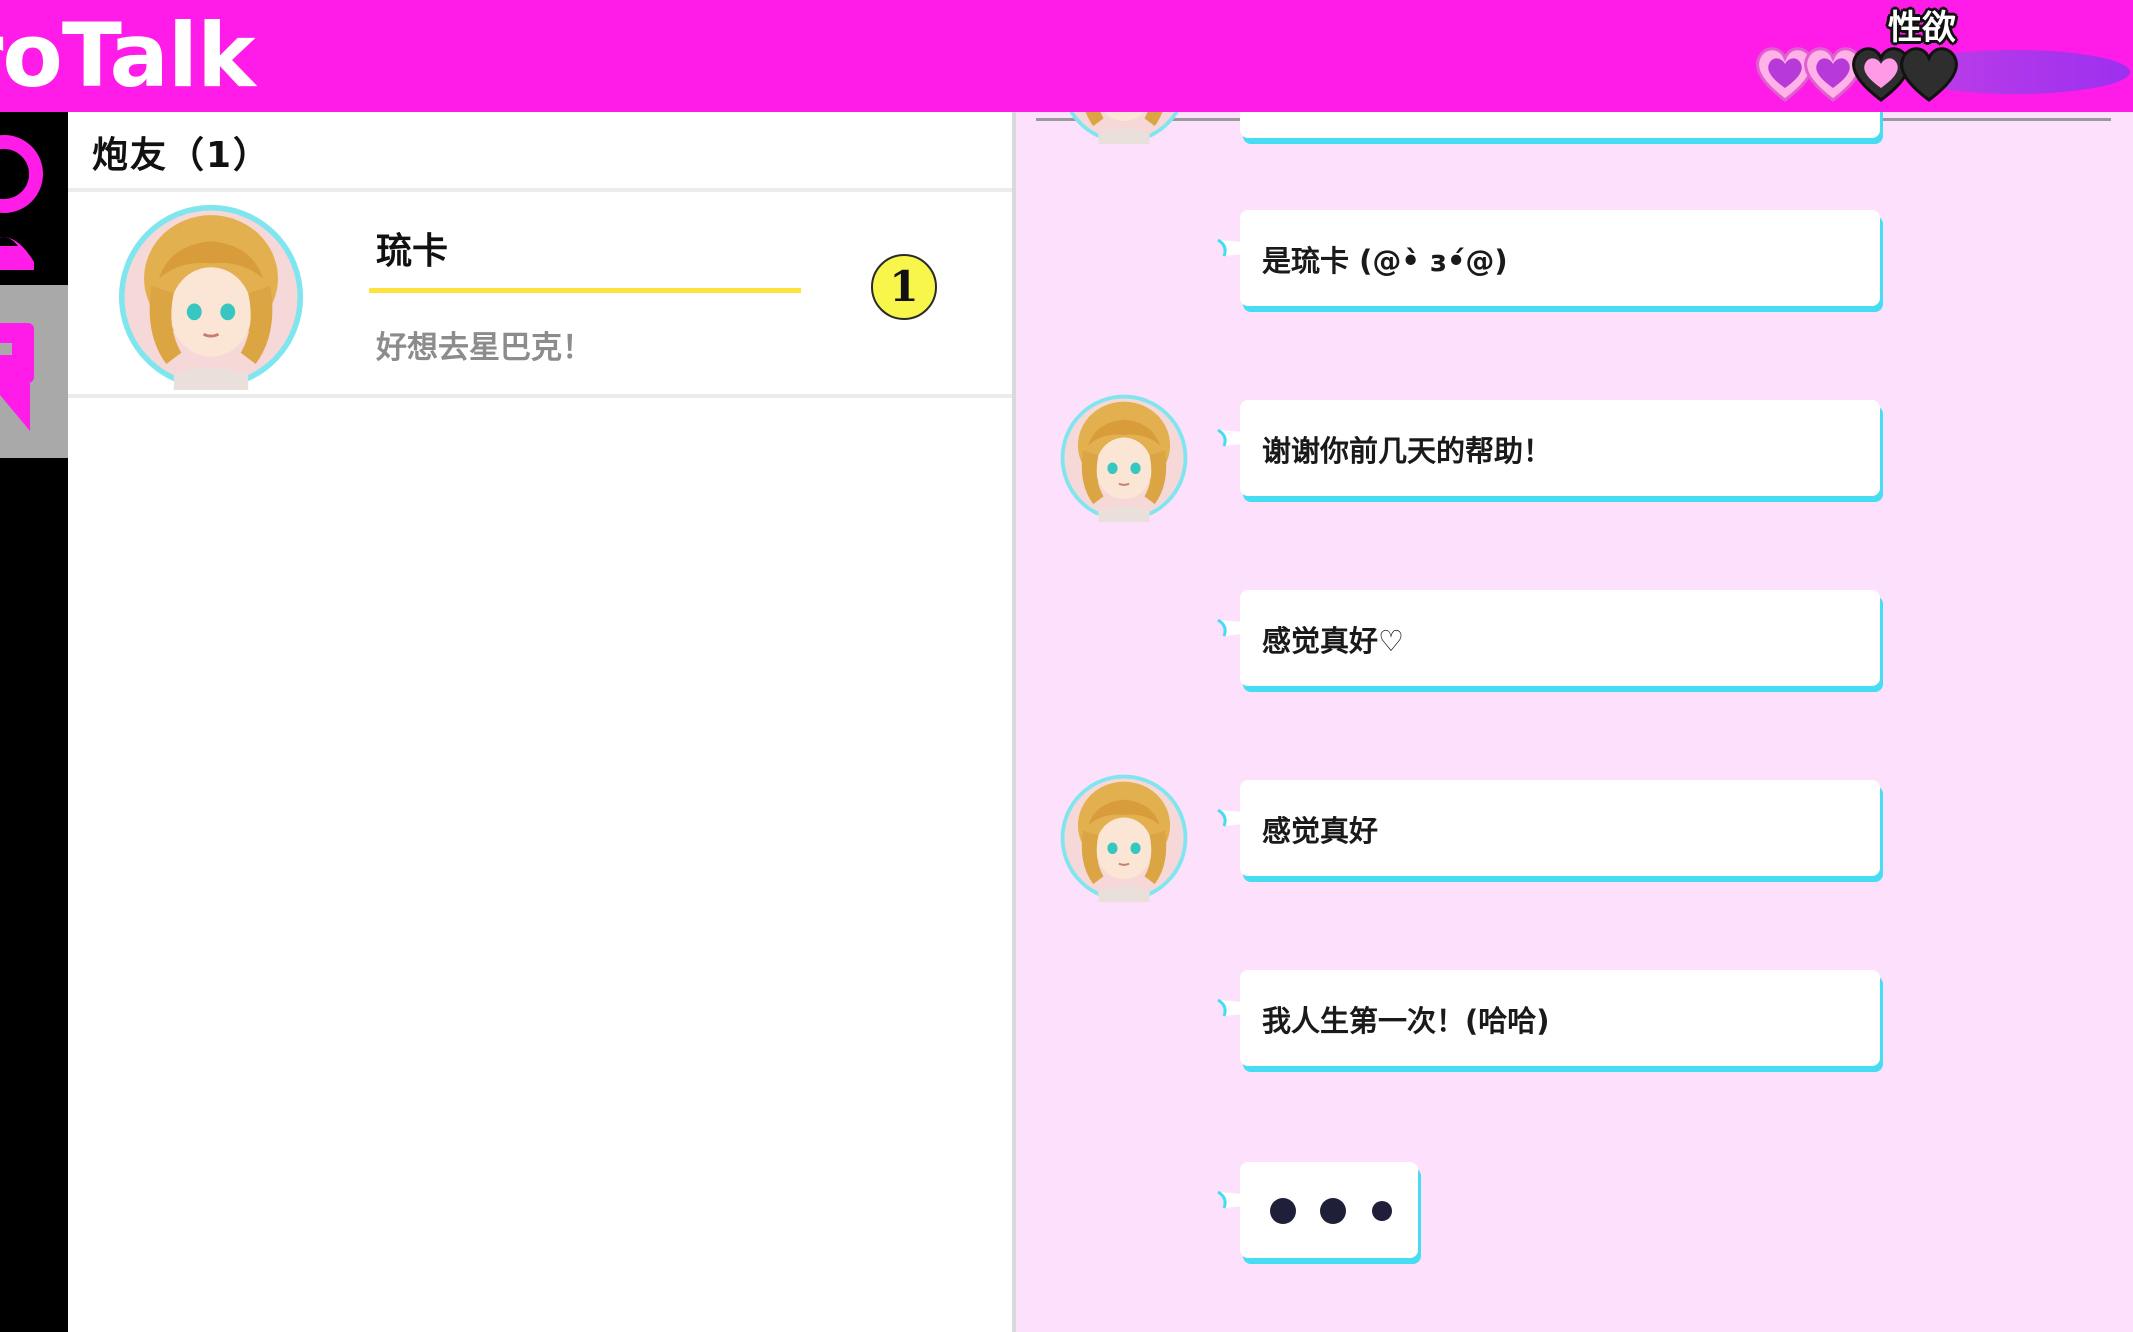 The width and height of the screenshot is (2133, 1332). What do you see at coordinates (1407, 451) in the screenshot?
I see `chat-message-text: 谢谢你前几天的帮助！` at bounding box center [1407, 451].